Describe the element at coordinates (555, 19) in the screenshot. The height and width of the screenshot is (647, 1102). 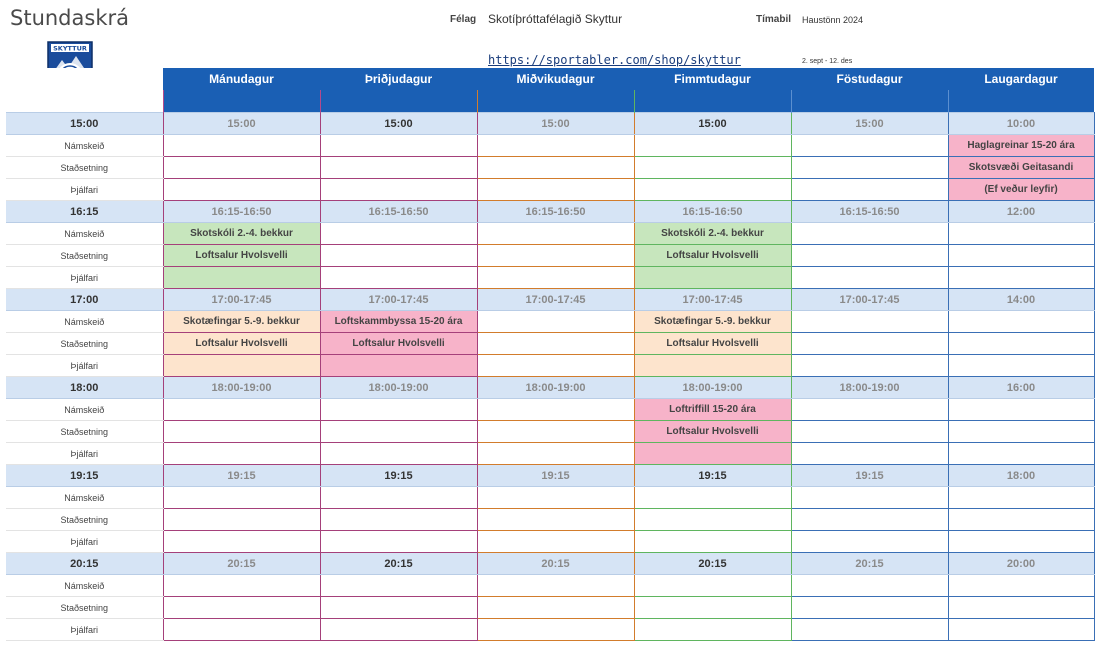
I see `club-name: Skotíþróttafélagið Skyttur` at that location.